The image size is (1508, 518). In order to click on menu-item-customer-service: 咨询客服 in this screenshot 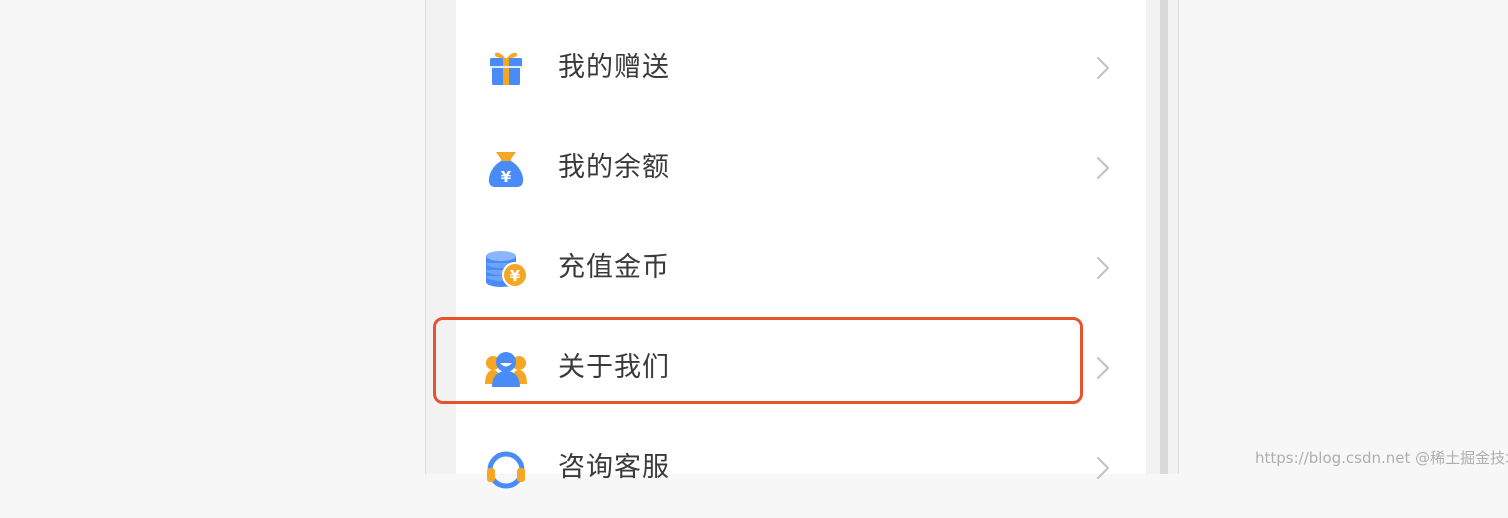, I will do `click(801, 468)`.